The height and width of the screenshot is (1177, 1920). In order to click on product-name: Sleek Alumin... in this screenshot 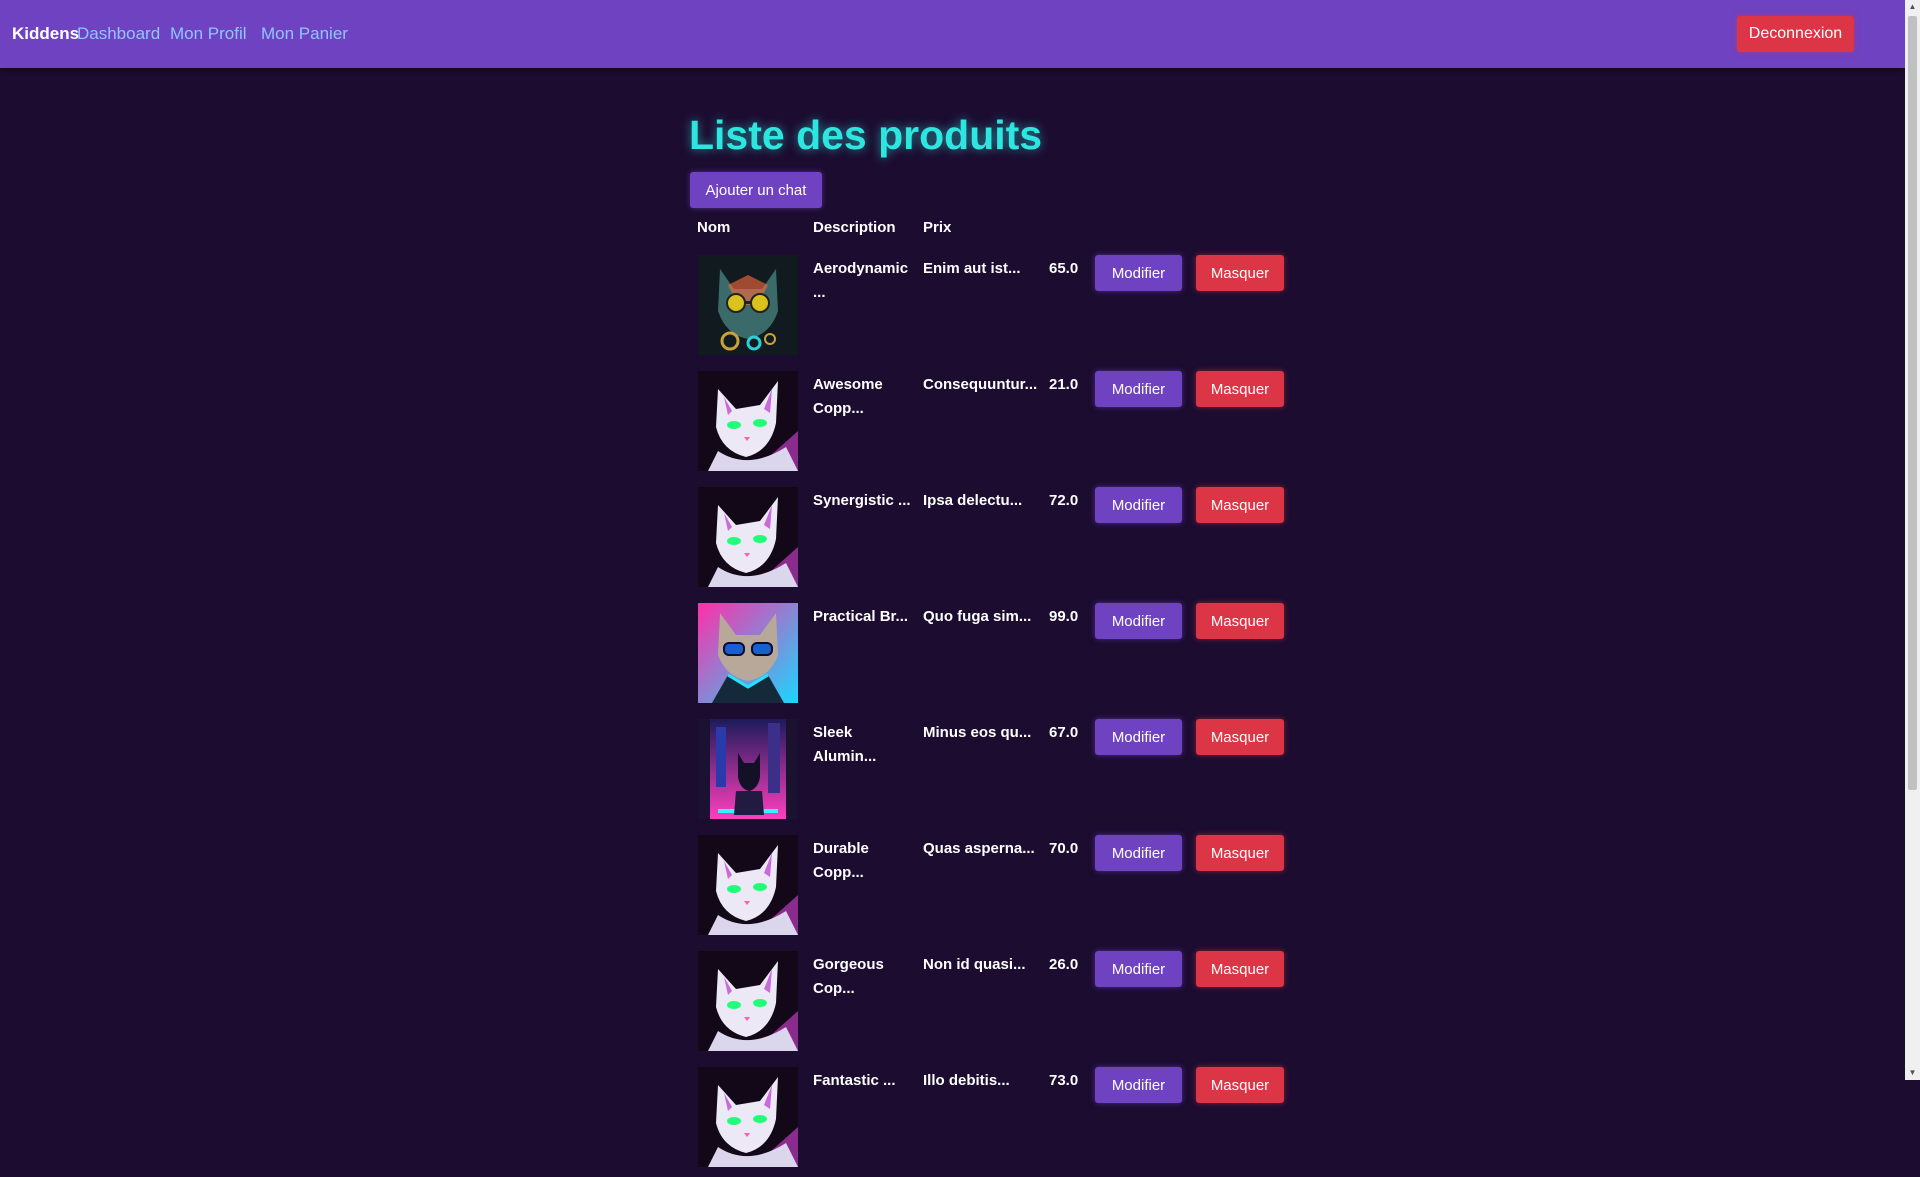, I will do `click(845, 744)`.